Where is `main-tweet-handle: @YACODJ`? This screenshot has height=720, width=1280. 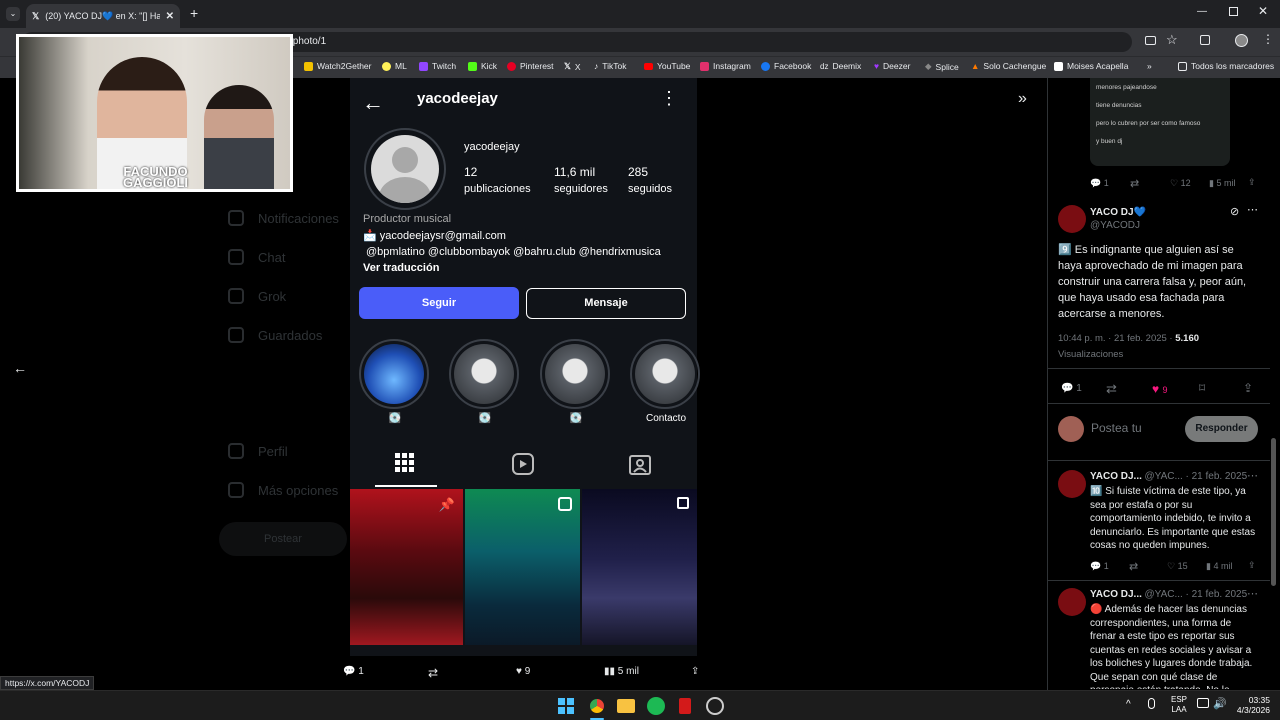 main-tweet-handle: @YACODJ is located at coordinates (1115, 225).